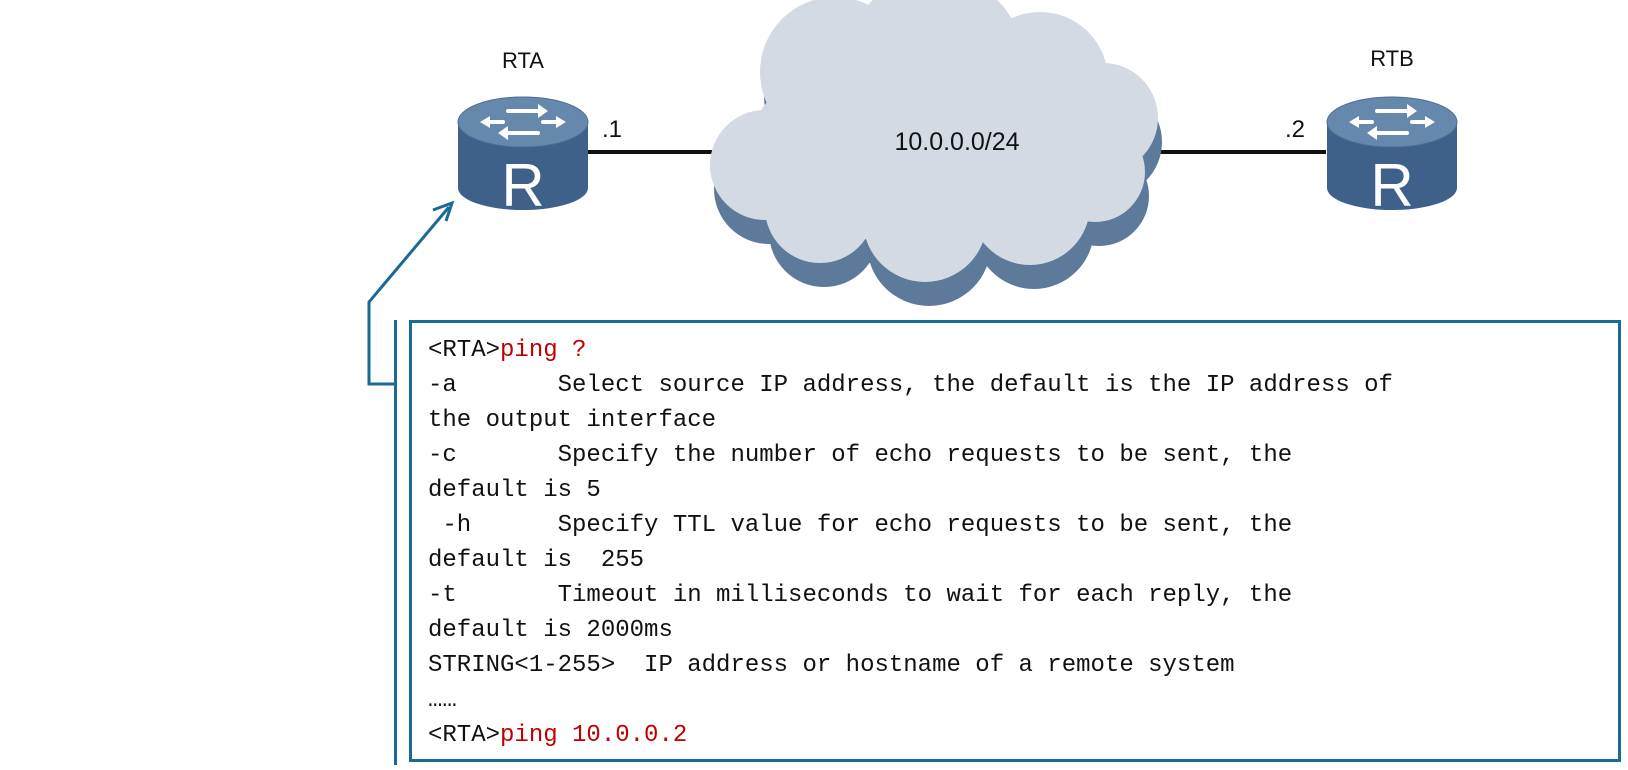 This screenshot has height=770, width=1628. What do you see at coordinates (910, 490) in the screenshot?
I see `terminal-line: default is 5` at bounding box center [910, 490].